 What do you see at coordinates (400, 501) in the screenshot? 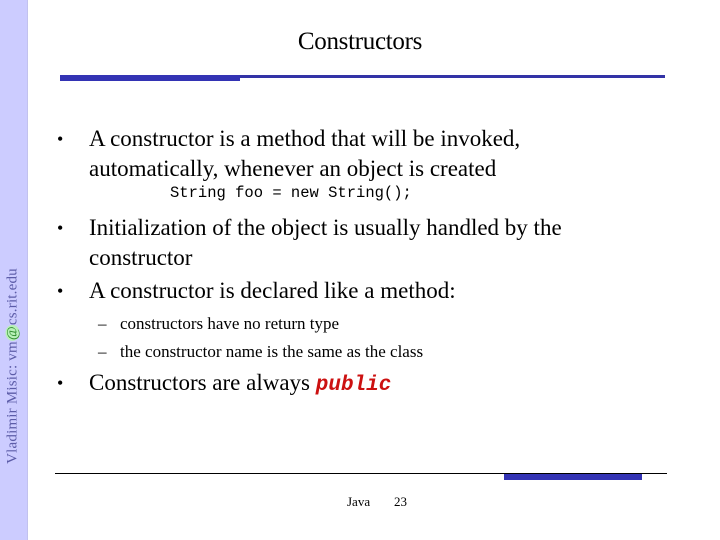
I see `footer-page-number: 23` at bounding box center [400, 501].